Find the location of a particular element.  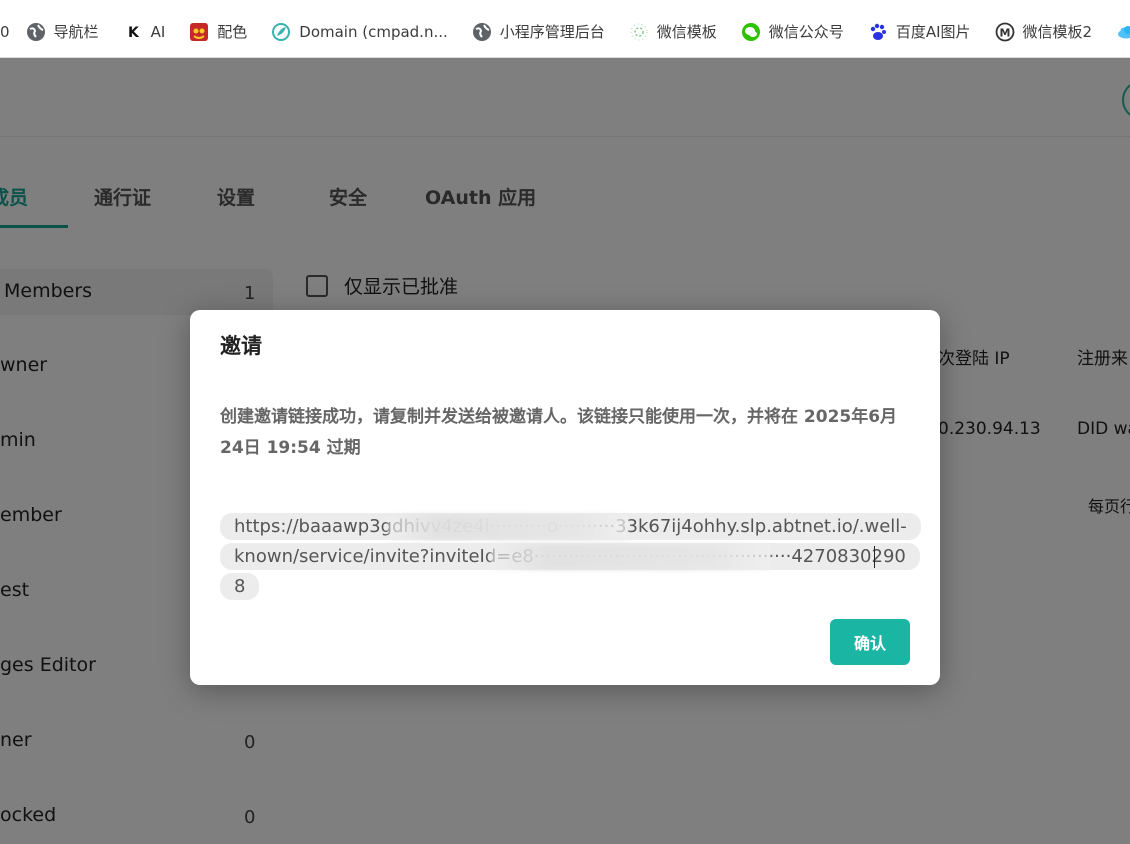

bookmark-lanzou: 蓝奏 is located at coordinates (1123, 28).